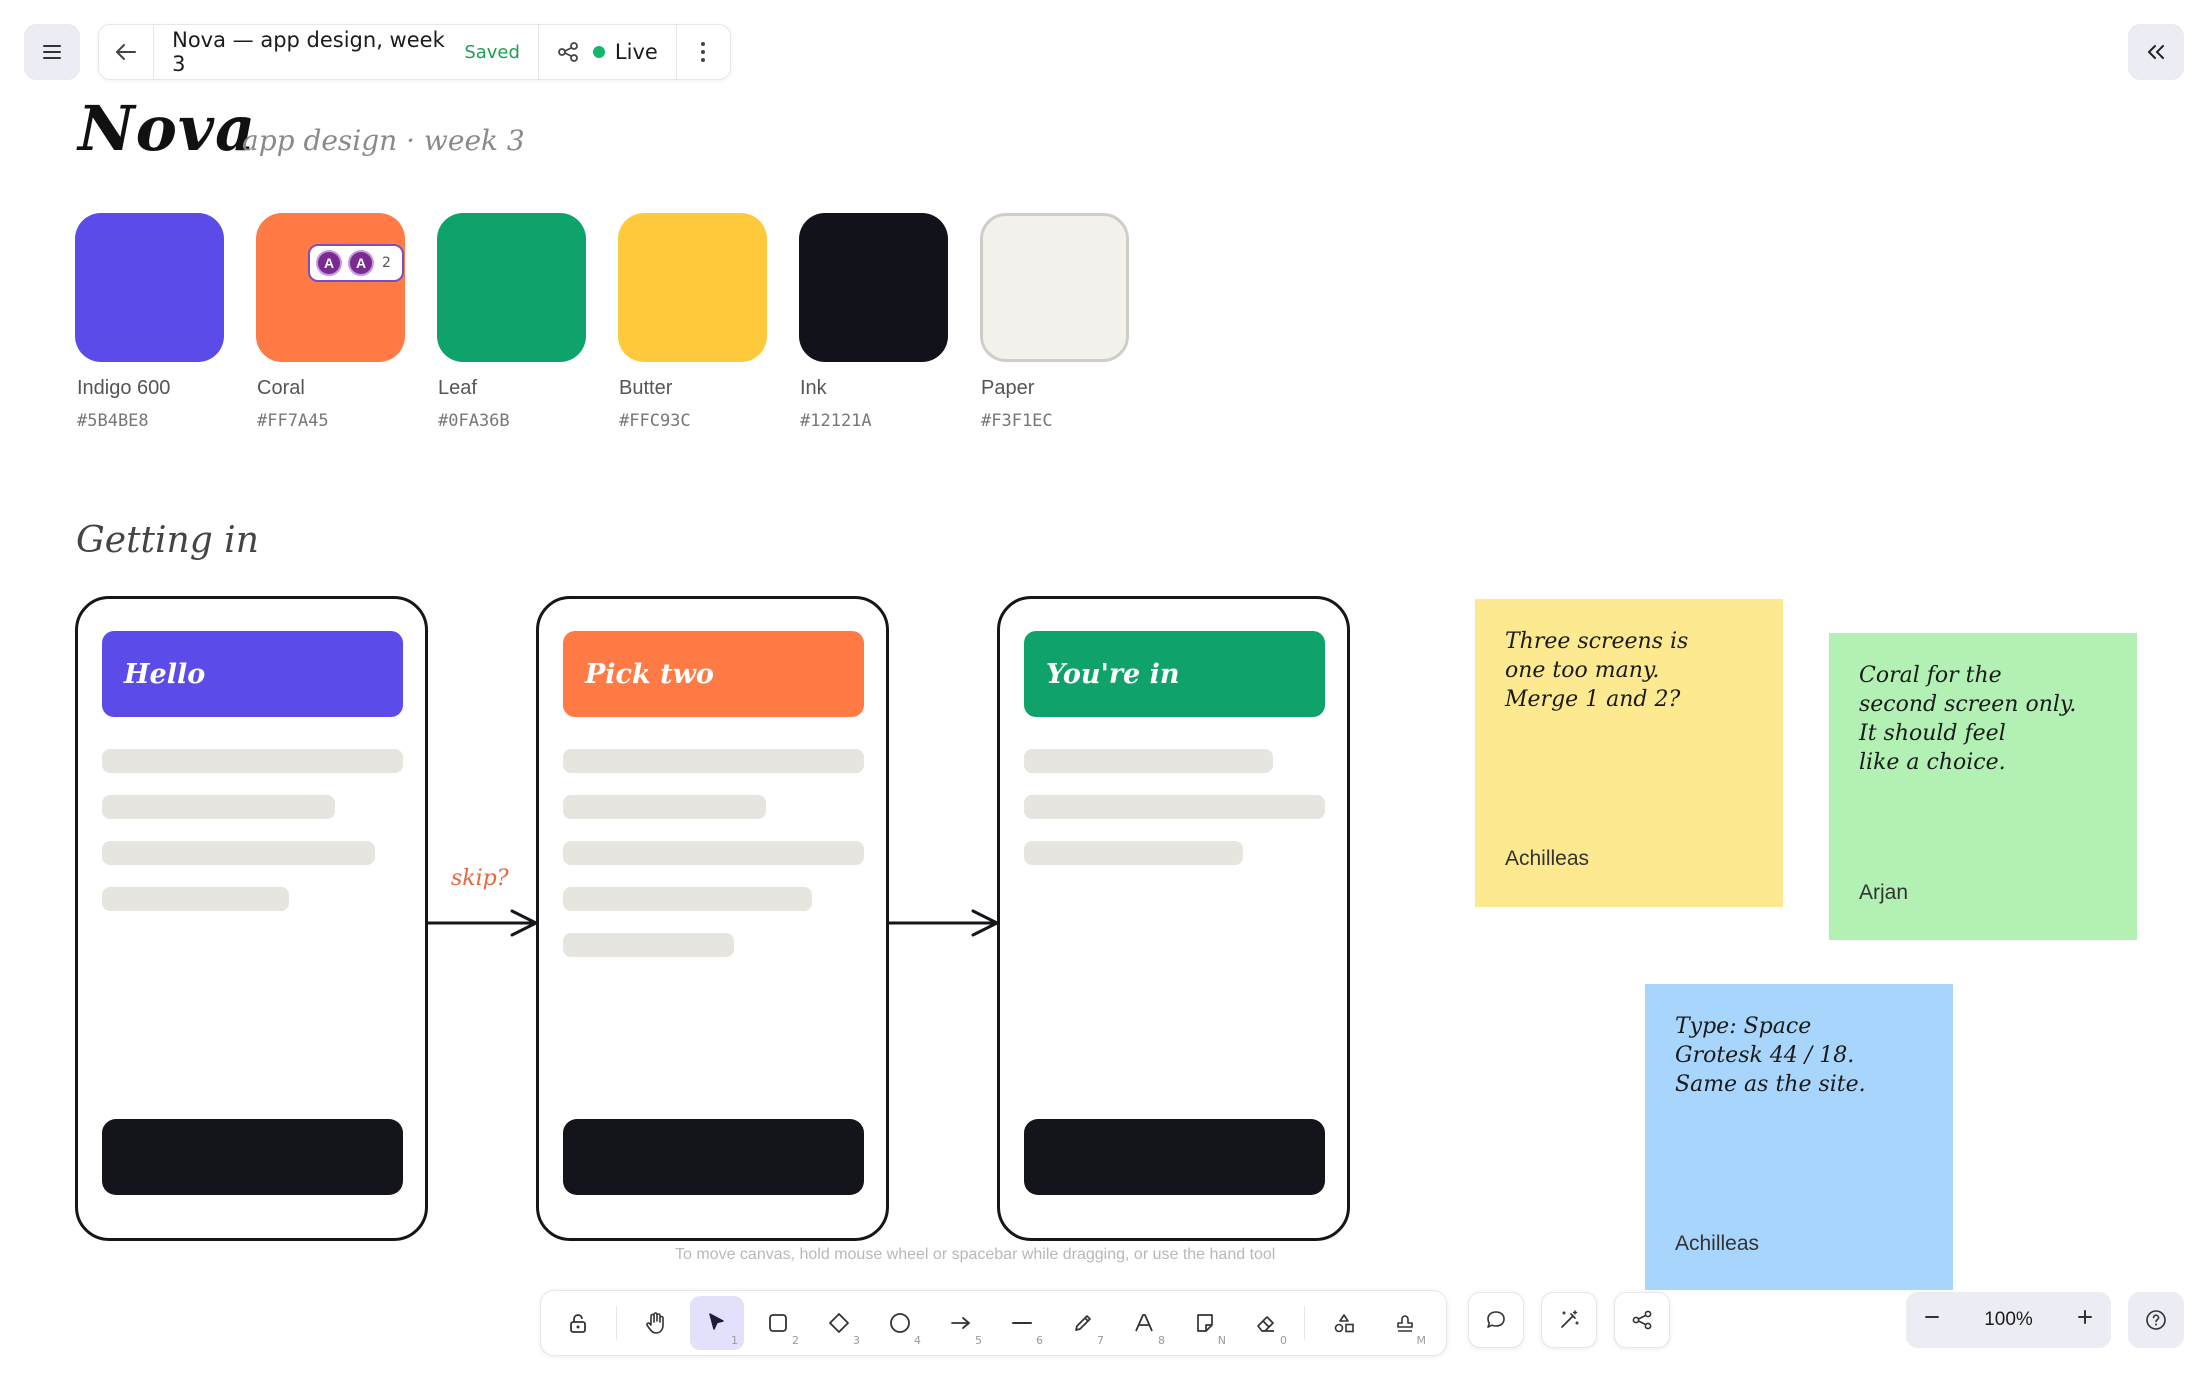  What do you see at coordinates (1283, 1340) in the screenshot?
I see `tool-shortcut: 0` at bounding box center [1283, 1340].